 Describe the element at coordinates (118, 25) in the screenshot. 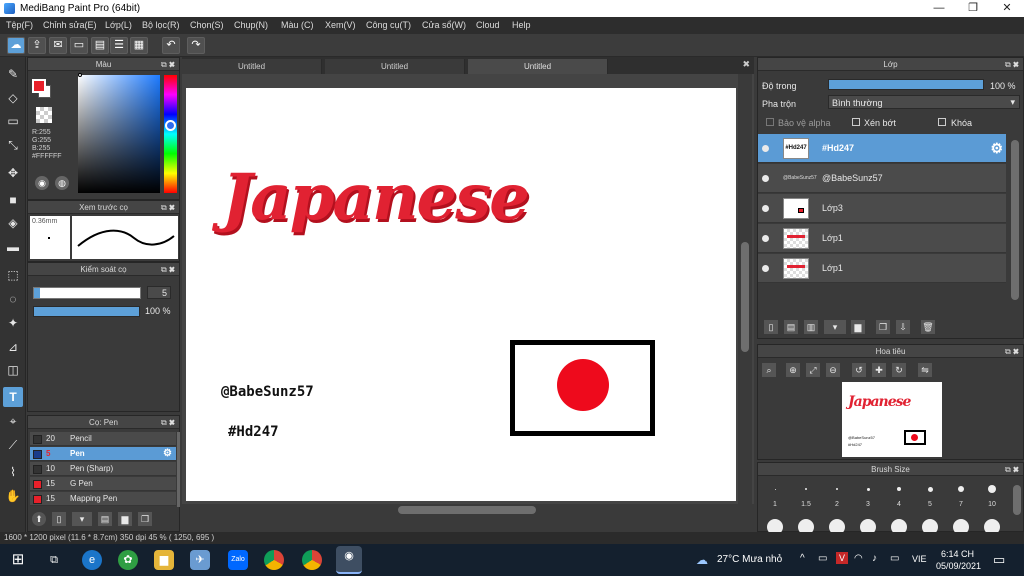

I see `menu-layer: Lớp(L)` at that location.